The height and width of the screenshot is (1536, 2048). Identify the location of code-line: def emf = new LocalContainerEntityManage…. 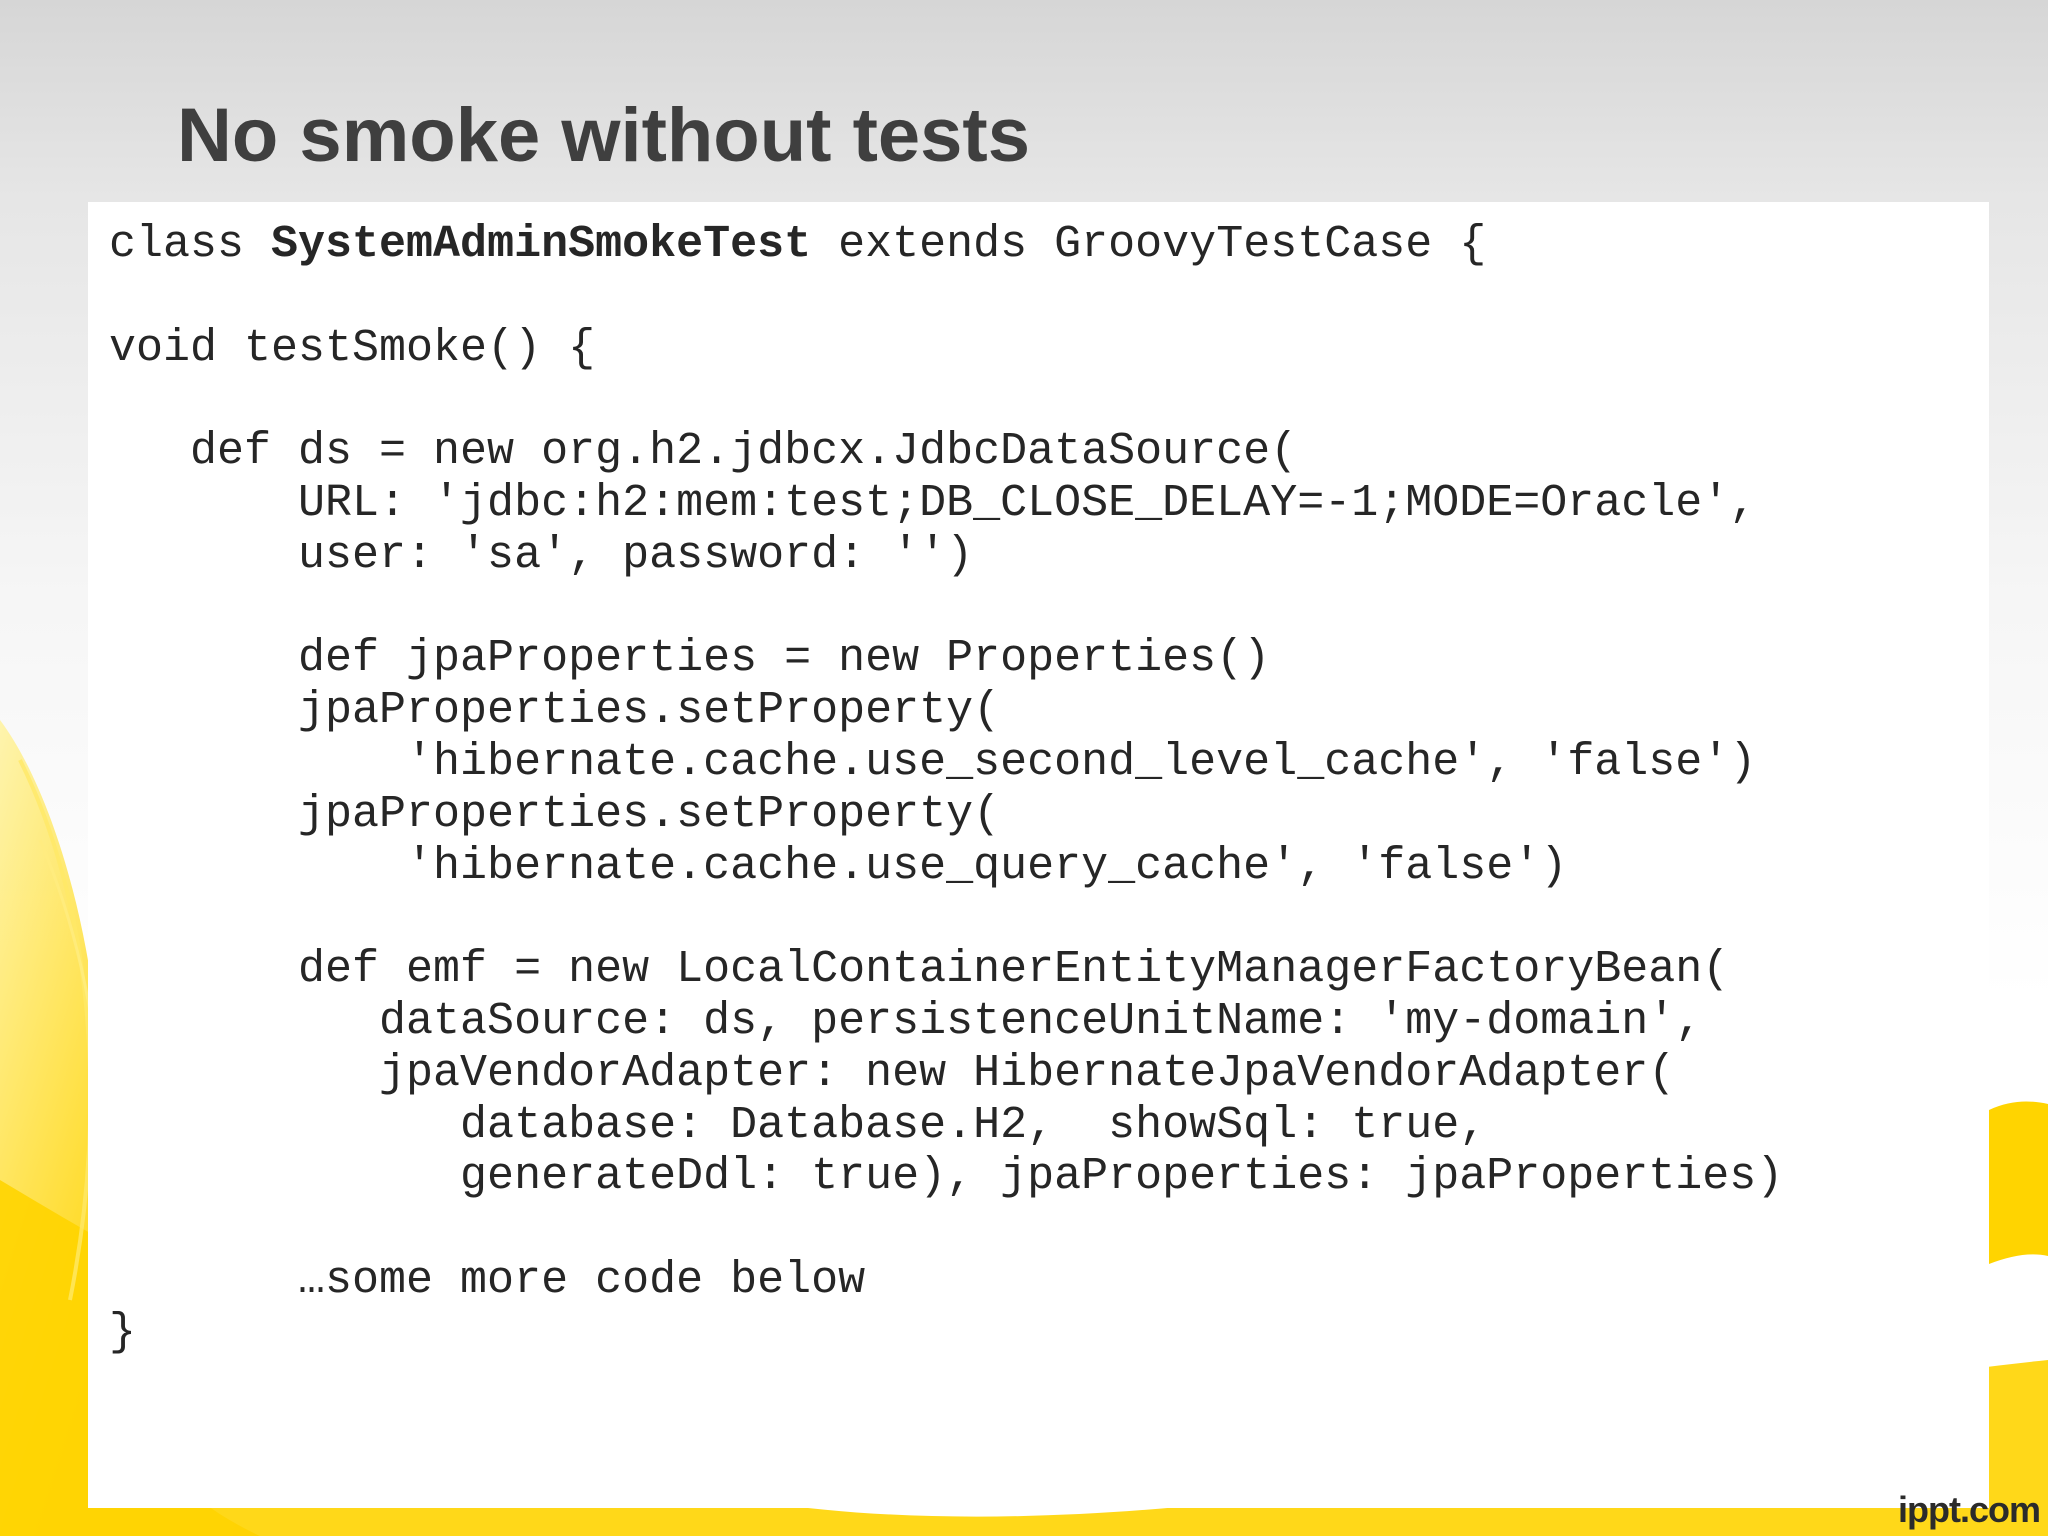
(919, 970).